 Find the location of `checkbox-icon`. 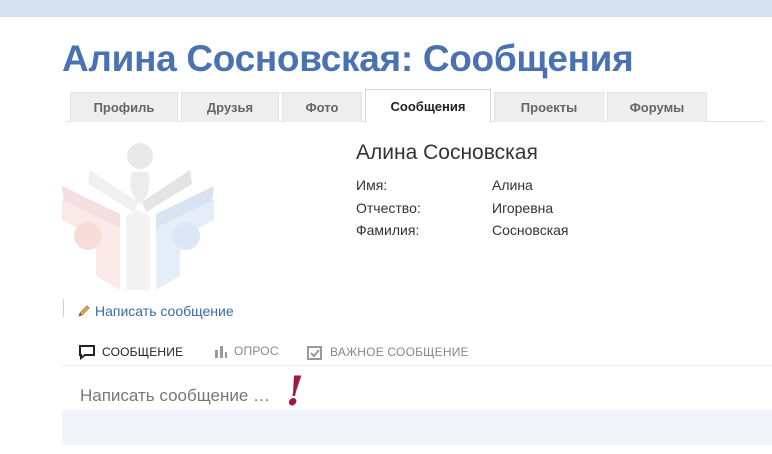

checkbox-icon is located at coordinates (314, 353).